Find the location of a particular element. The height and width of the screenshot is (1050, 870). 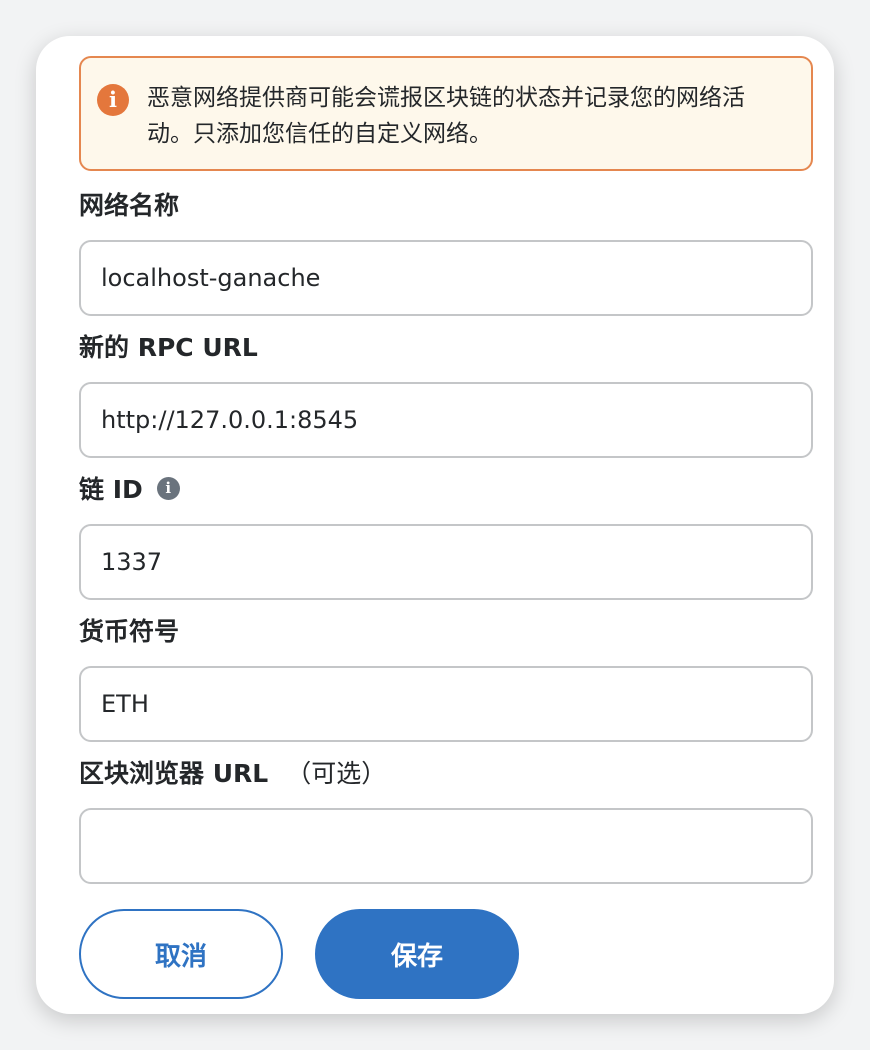

currency-symbol-label-text: 货币符号 is located at coordinates (129, 631).